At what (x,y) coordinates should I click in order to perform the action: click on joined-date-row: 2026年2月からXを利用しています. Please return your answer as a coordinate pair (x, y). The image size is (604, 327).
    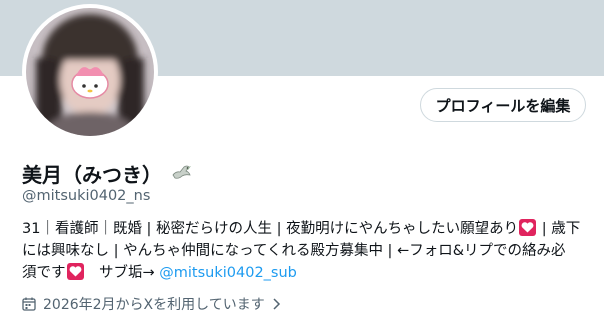
    Looking at the image, I should click on (152, 304).